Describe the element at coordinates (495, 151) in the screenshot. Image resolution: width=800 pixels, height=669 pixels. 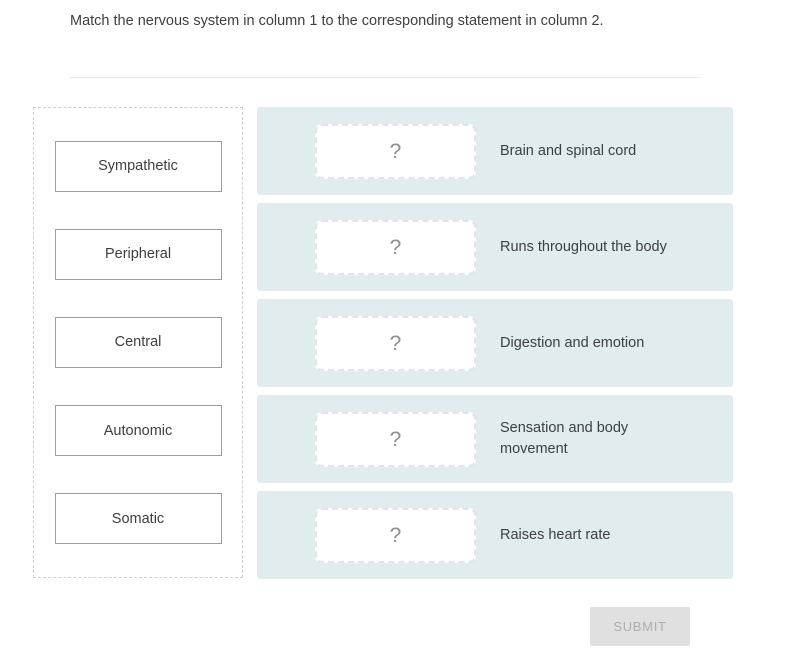
I see `match-row: ? Brain and spinal cord` at that location.